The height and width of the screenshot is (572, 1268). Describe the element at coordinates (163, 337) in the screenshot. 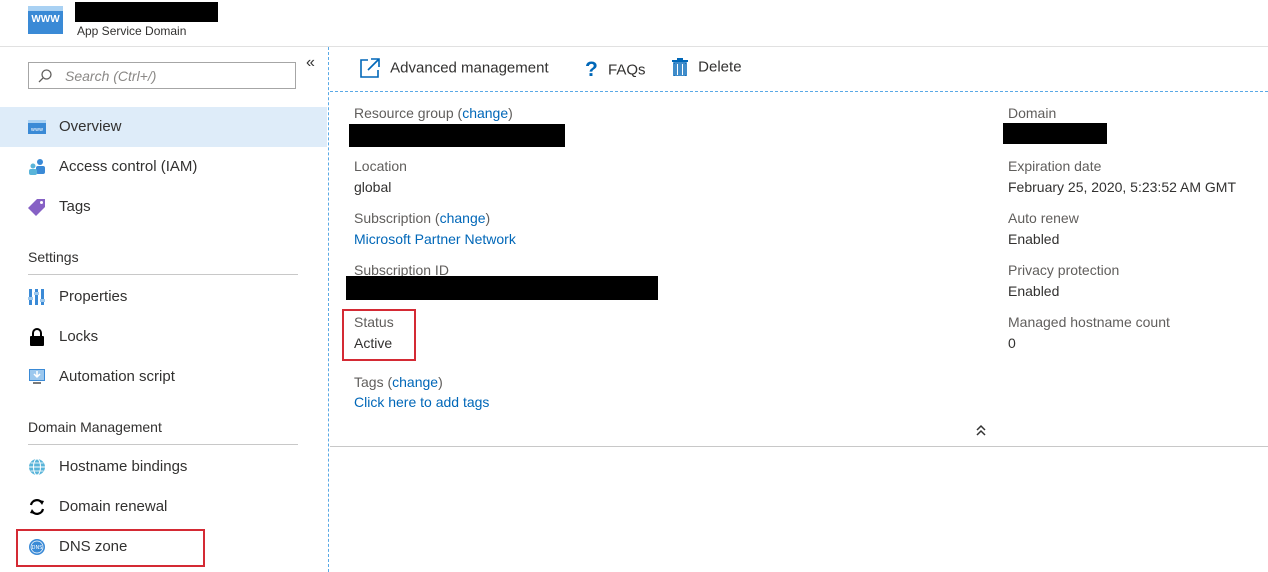

I see `sidebar-item-locks: Locks` at that location.